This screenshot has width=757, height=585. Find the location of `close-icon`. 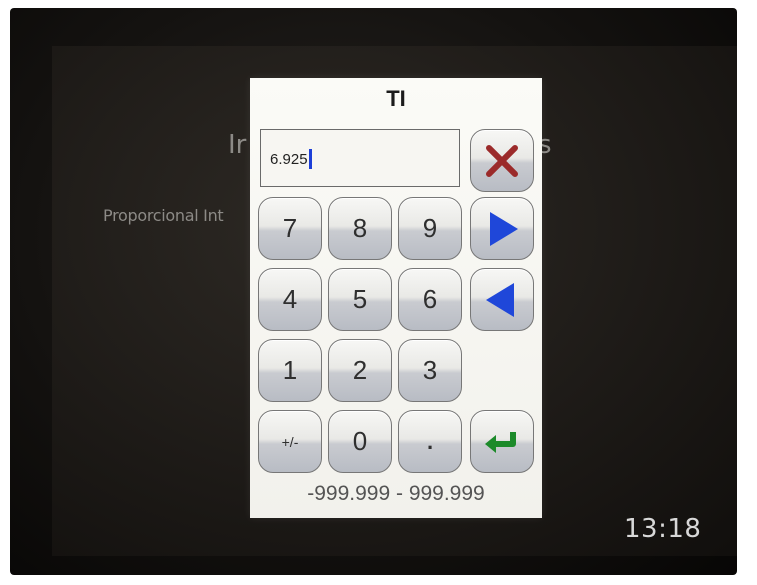

close-icon is located at coordinates (502, 160).